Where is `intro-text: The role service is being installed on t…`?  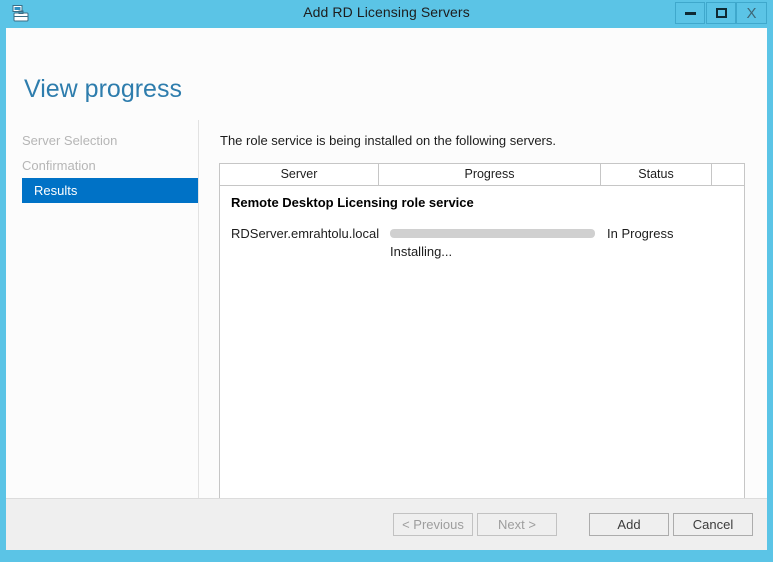
intro-text: The role service is being installed on t… is located at coordinates (388, 140).